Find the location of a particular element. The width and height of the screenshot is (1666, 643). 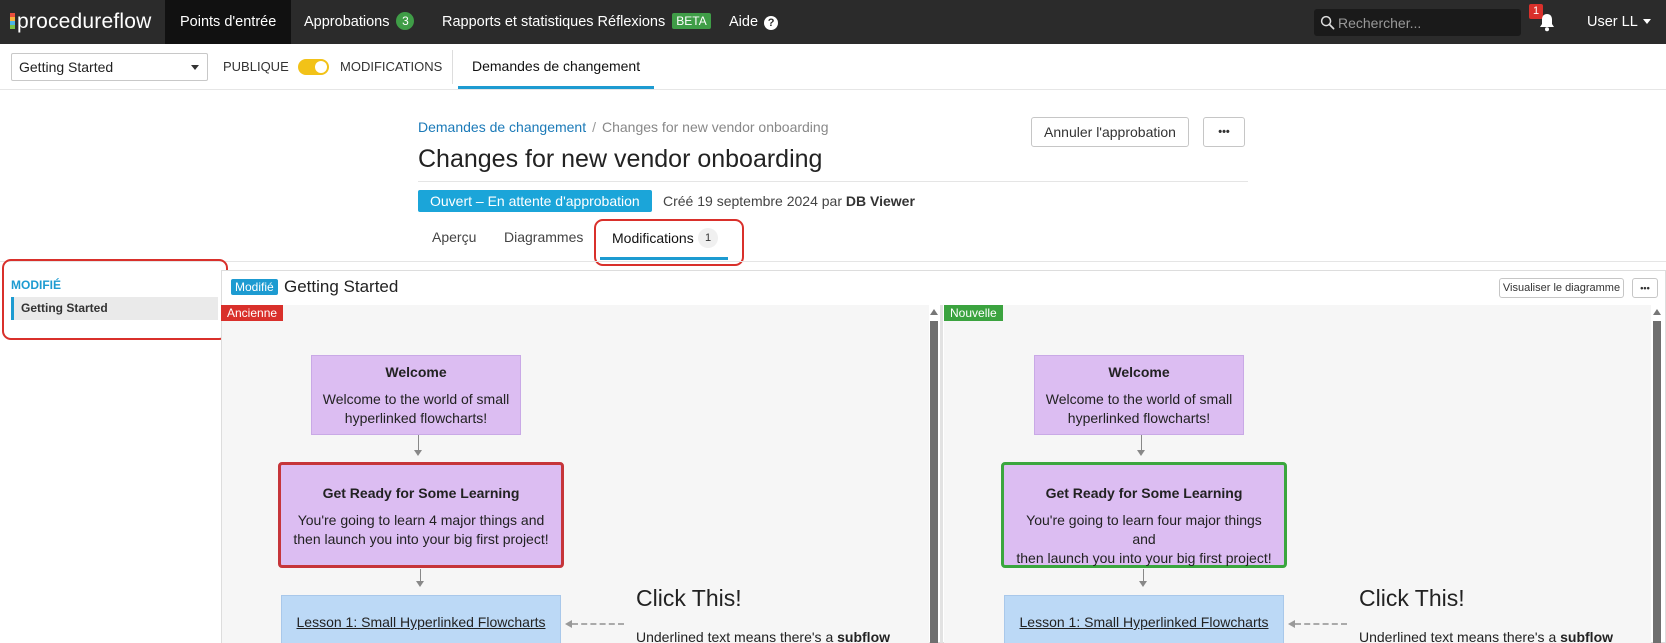

new-click-title: Click This! is located at coordinates (1412, 598).